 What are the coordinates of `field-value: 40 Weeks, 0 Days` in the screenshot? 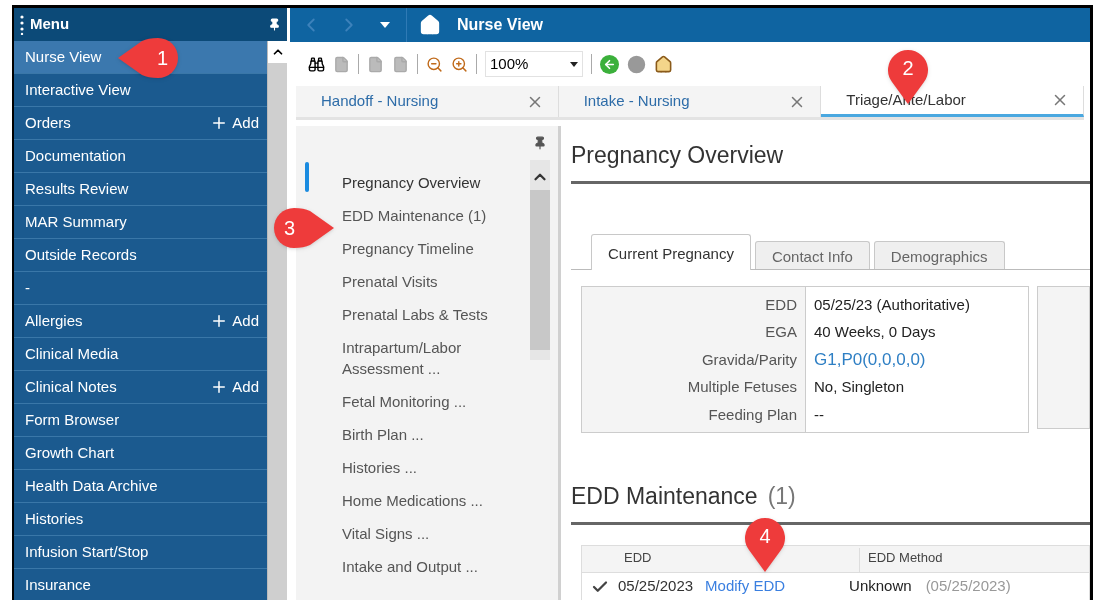 It's located at (875, 332).